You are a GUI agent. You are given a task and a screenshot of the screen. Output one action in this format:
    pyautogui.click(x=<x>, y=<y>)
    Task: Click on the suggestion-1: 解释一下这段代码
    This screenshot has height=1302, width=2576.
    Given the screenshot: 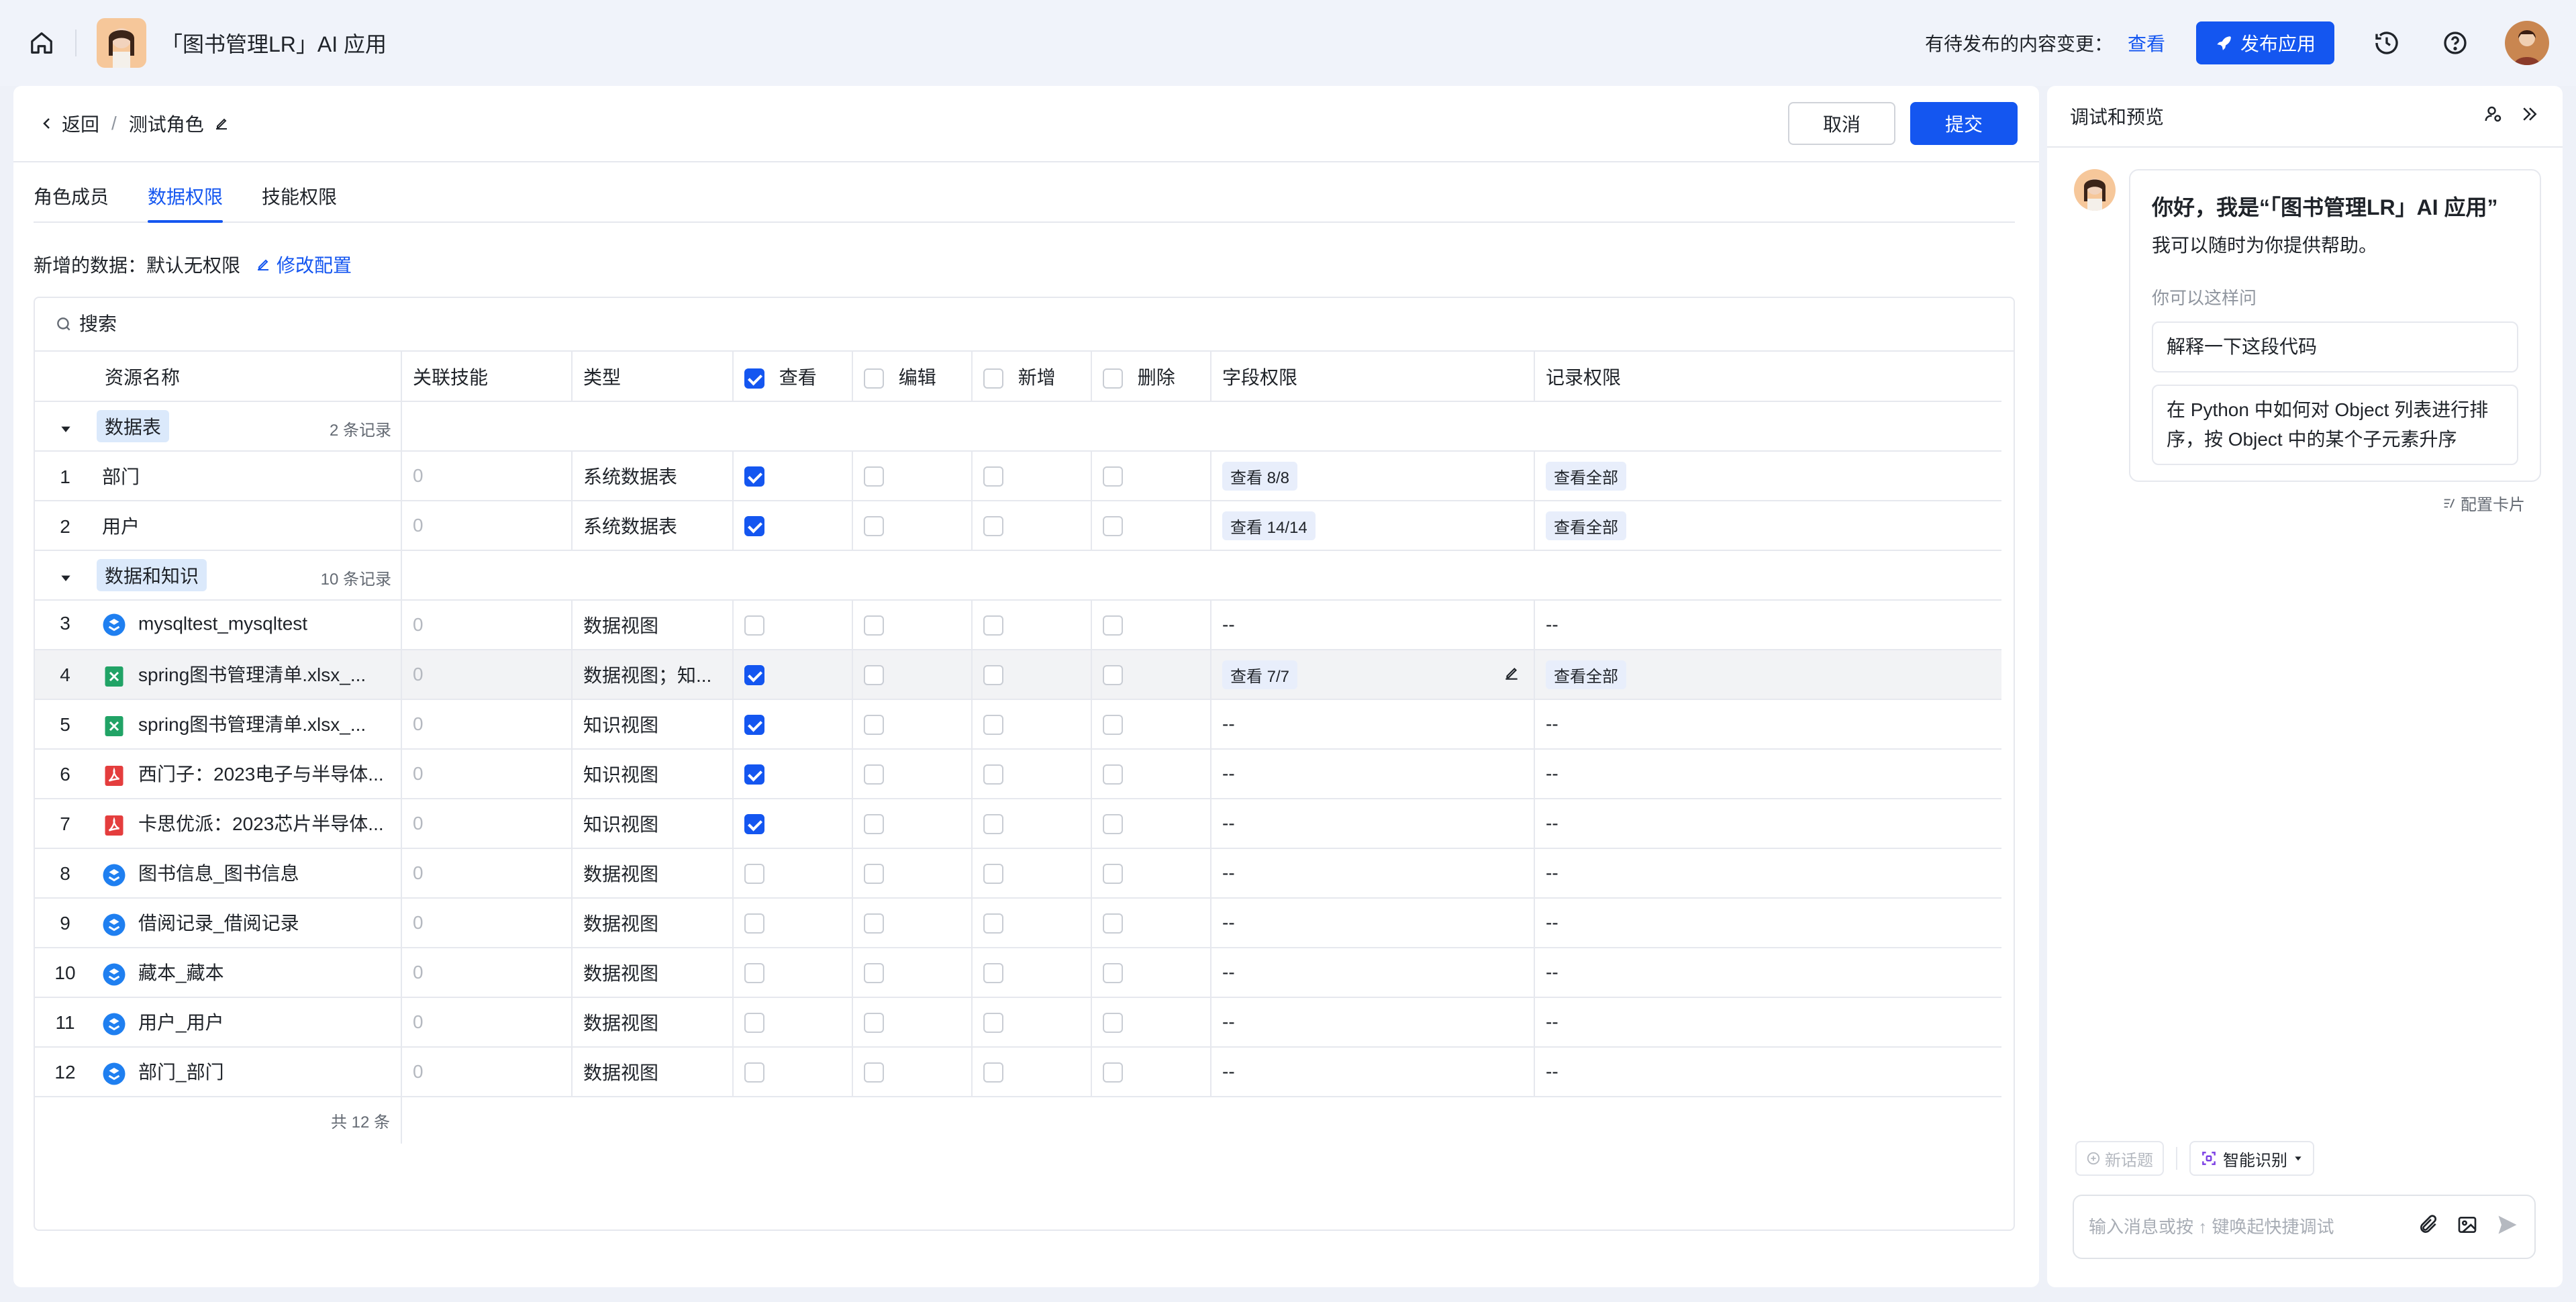 What is the action you would take?
    pyautogui.click(x=2335, y=346)
    